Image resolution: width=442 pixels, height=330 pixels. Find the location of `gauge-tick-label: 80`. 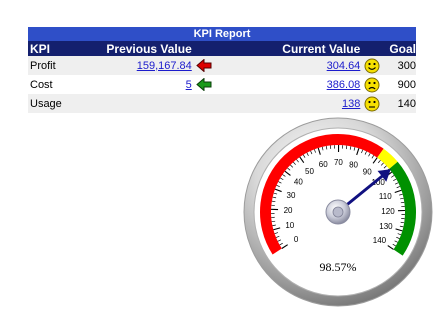

gauge-tick-label: 80 is located at coordinates (353, 164).